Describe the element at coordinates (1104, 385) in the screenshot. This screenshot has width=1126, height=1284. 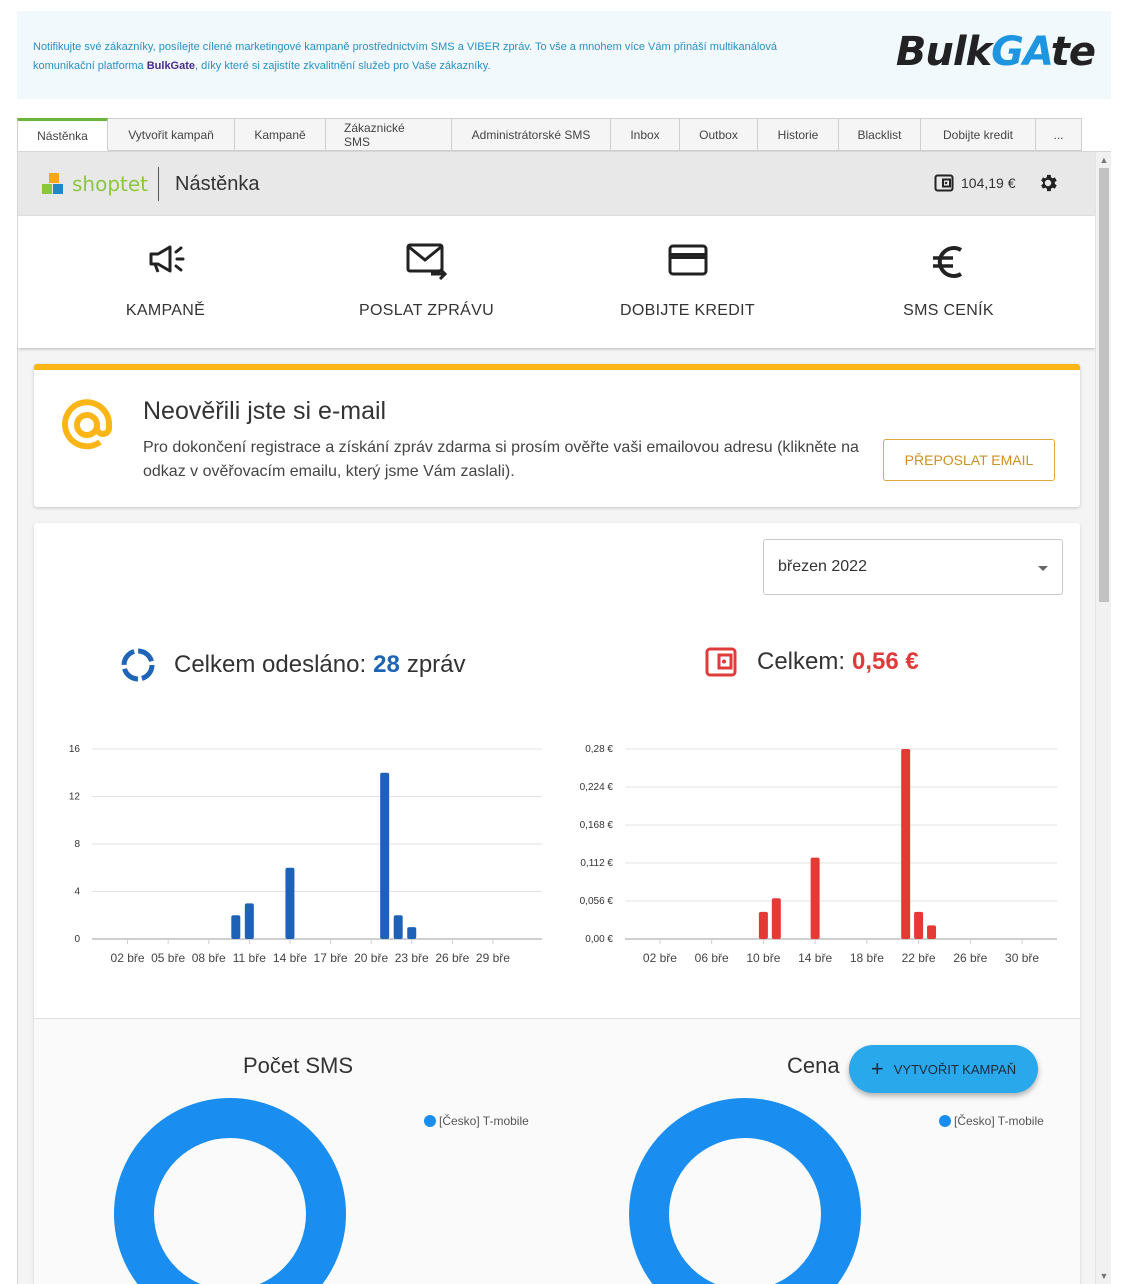
I see `scroll-thumb` at that location.